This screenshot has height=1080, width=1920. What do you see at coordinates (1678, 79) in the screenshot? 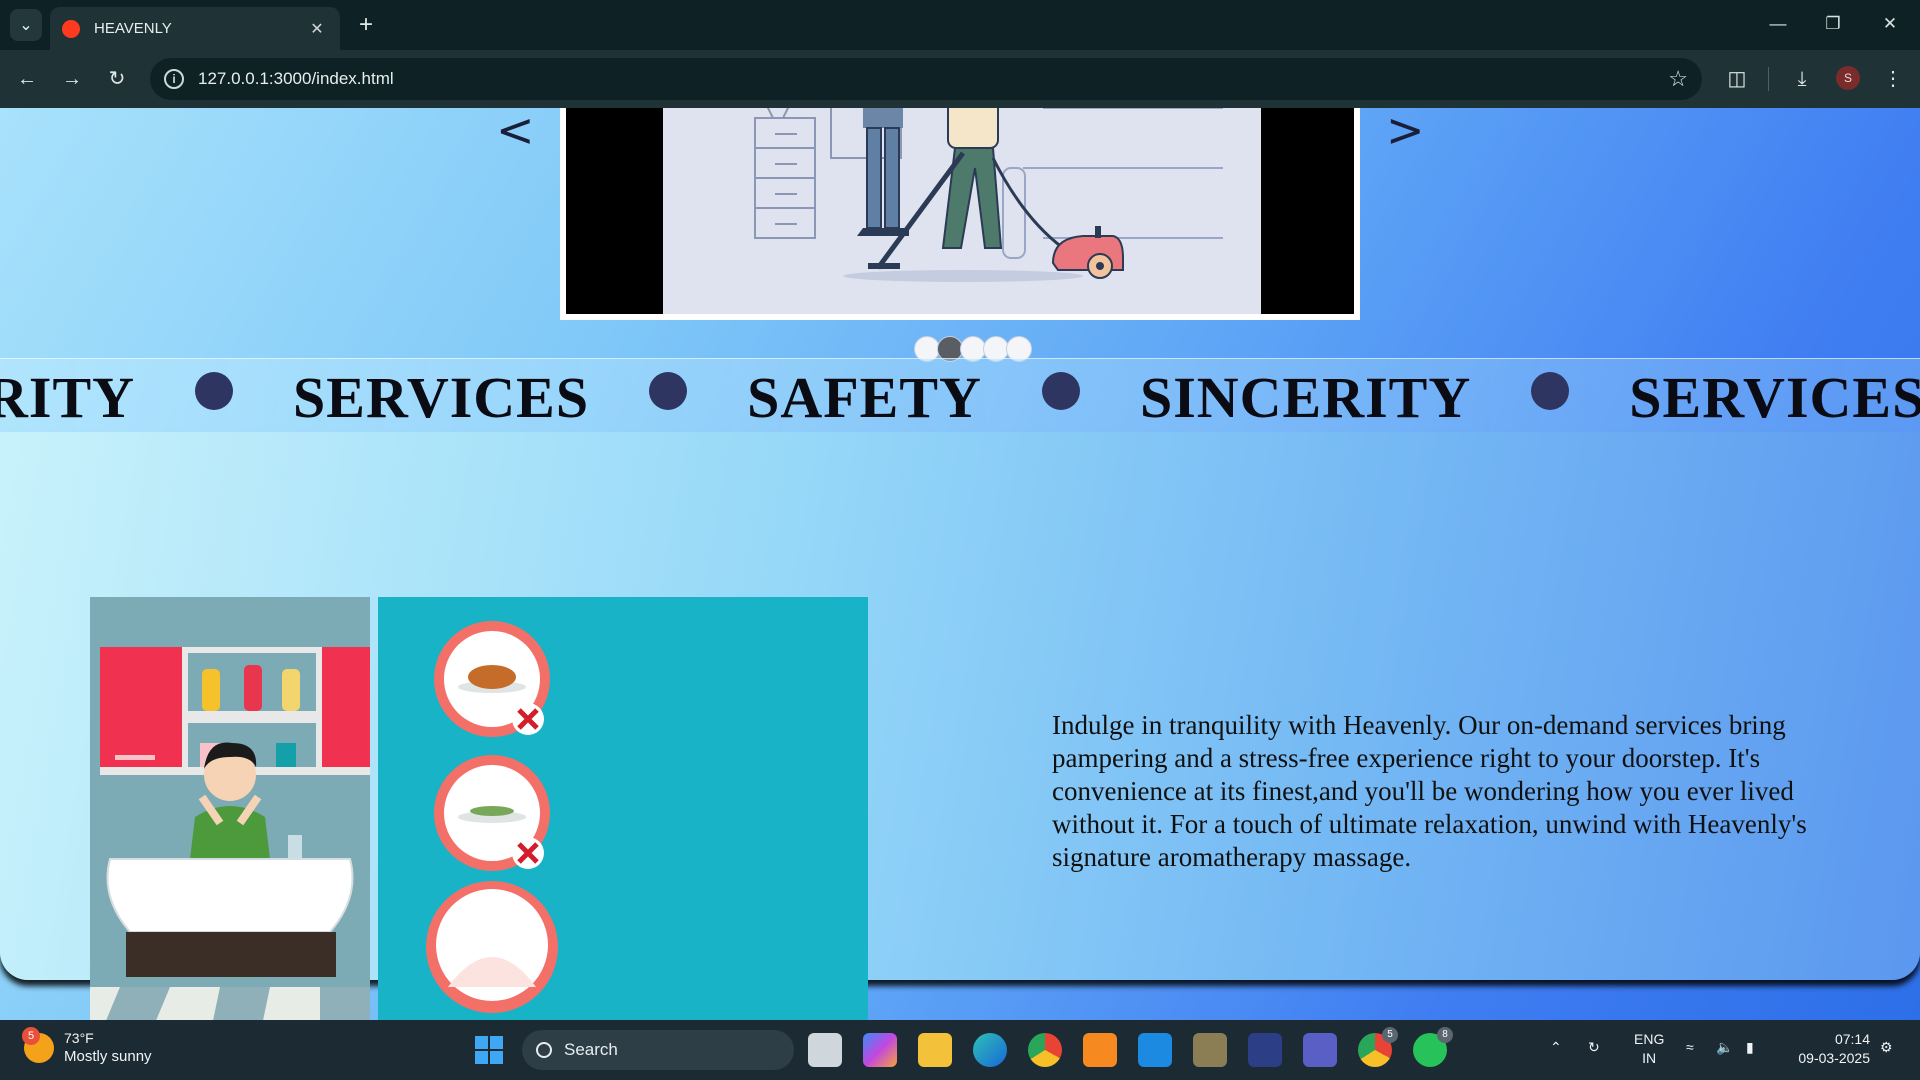
I see `bookmark-star-icon: ☆` at bounding box center [1678, 79].